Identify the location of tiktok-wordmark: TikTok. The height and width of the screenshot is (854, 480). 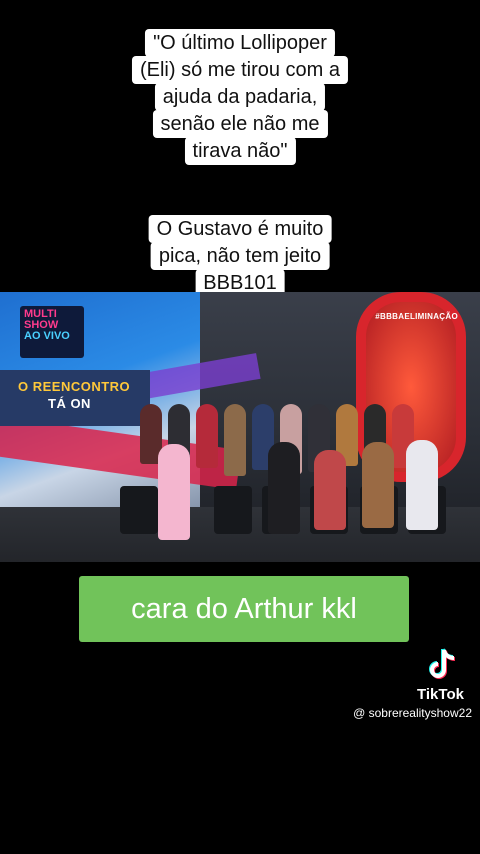
(440, 694).